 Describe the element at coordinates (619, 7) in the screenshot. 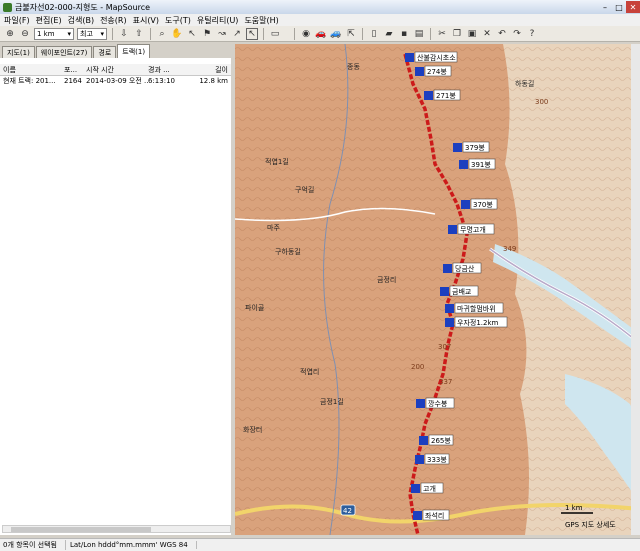

I see `maximize-button: □` at that location.